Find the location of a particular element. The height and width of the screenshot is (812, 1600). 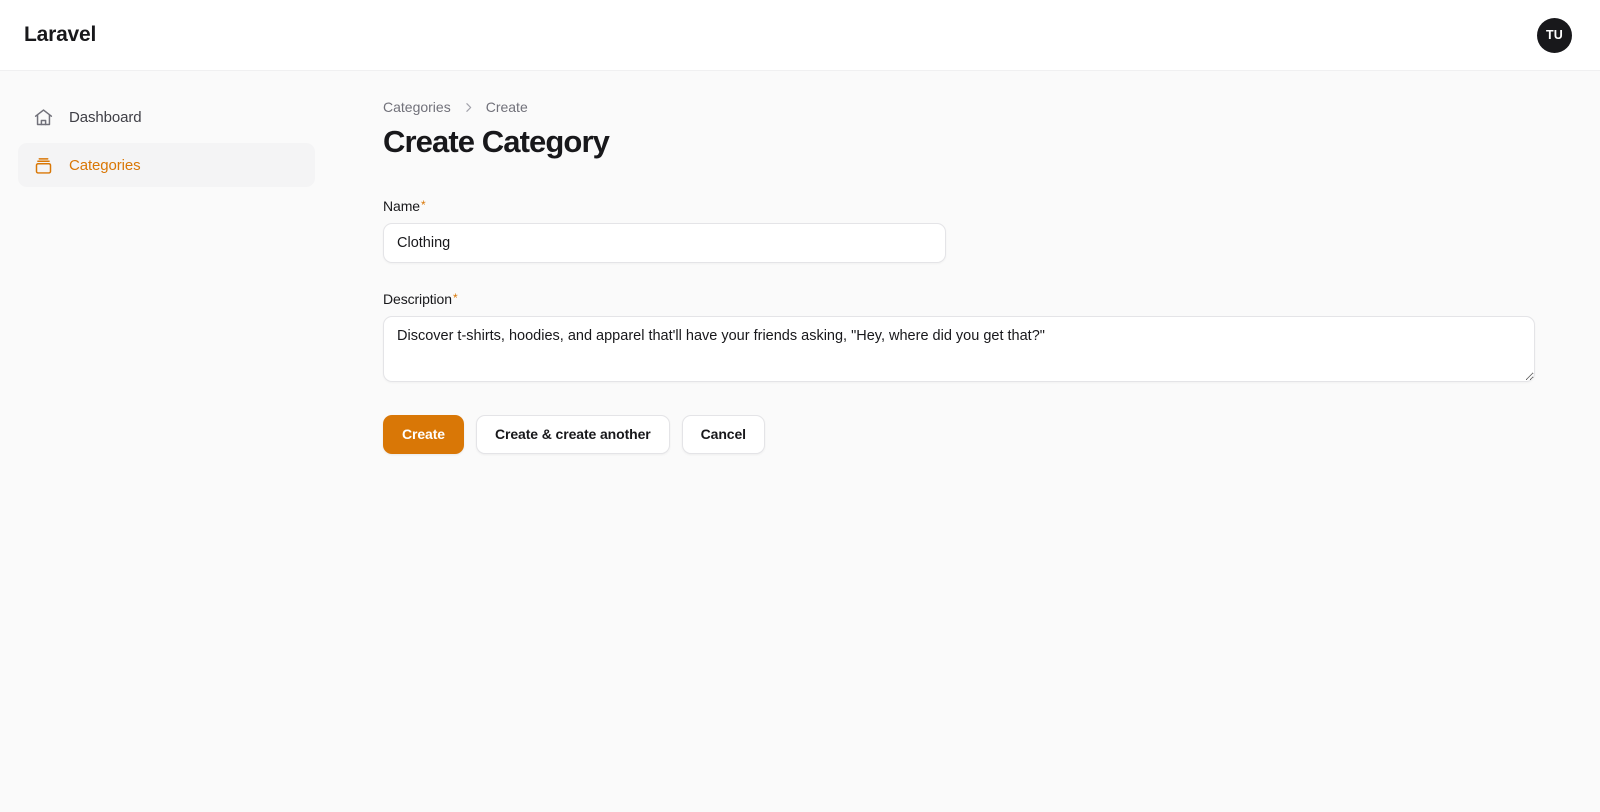

field-spacer is located at coordinates (974, 277).